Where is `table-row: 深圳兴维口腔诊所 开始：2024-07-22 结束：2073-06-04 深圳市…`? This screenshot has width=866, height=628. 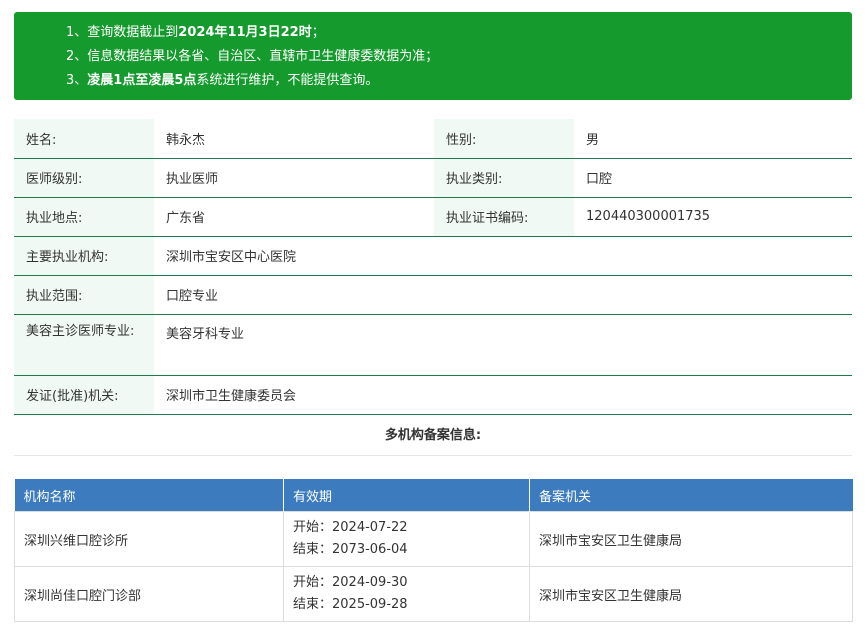 table-row: 深圳兴维口腔诊所 开始：2024-07-22 结束：2073-06-04 深圳市… is located at coordinates (433, 539).